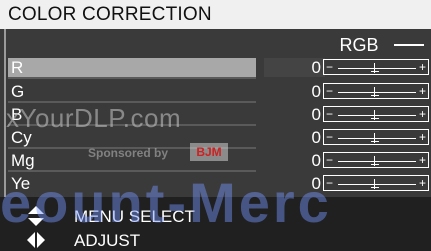 This screenshot has width=431, height=251. Describe the element at coordinates (359, 45) in the screenshot. I see `mode-label: RGB` at that location.